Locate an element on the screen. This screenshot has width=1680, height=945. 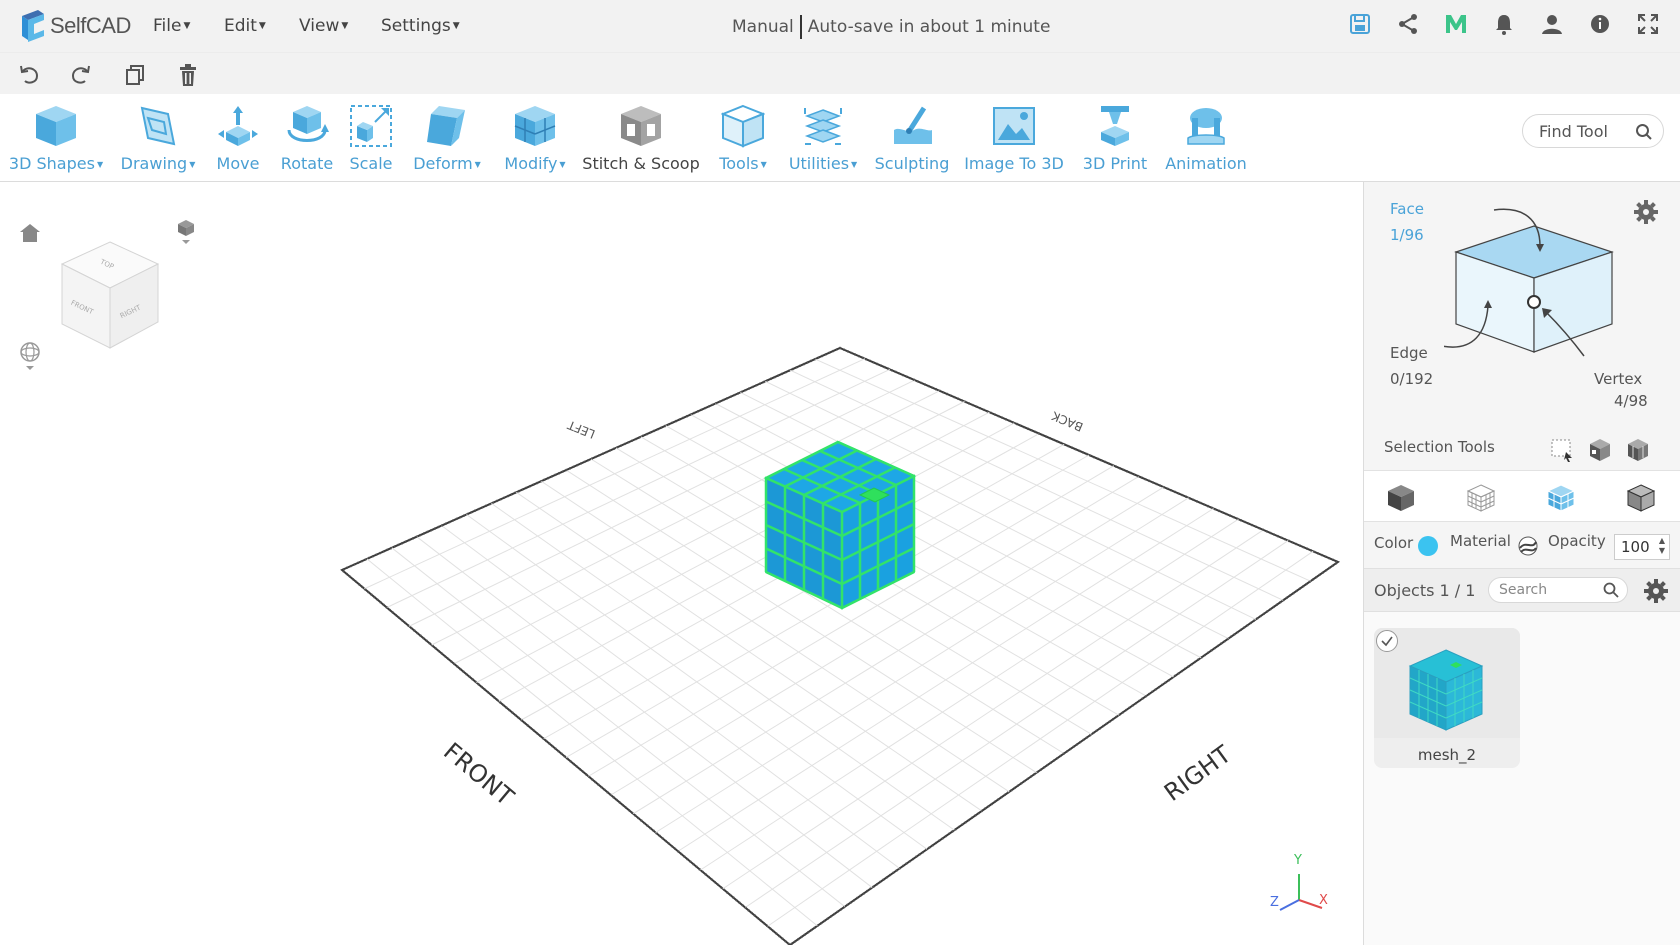
display-mode-row is located at coordinates (1522, 496).